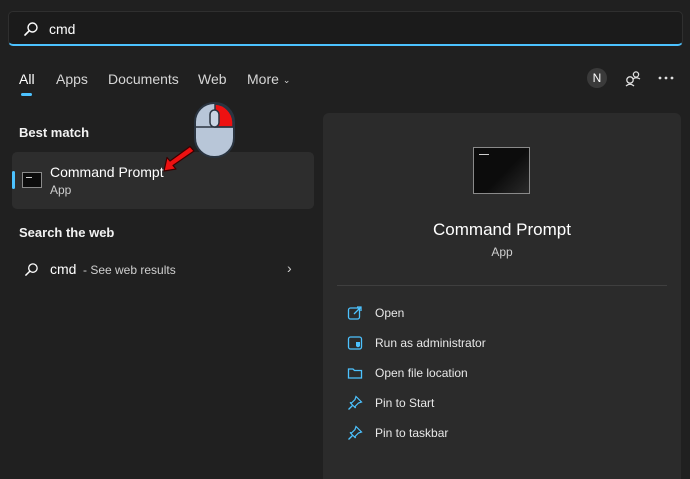 The height and width of the screenshot is (479, 690). I want to click on action-label: Run as administrator, so click(430, 343).